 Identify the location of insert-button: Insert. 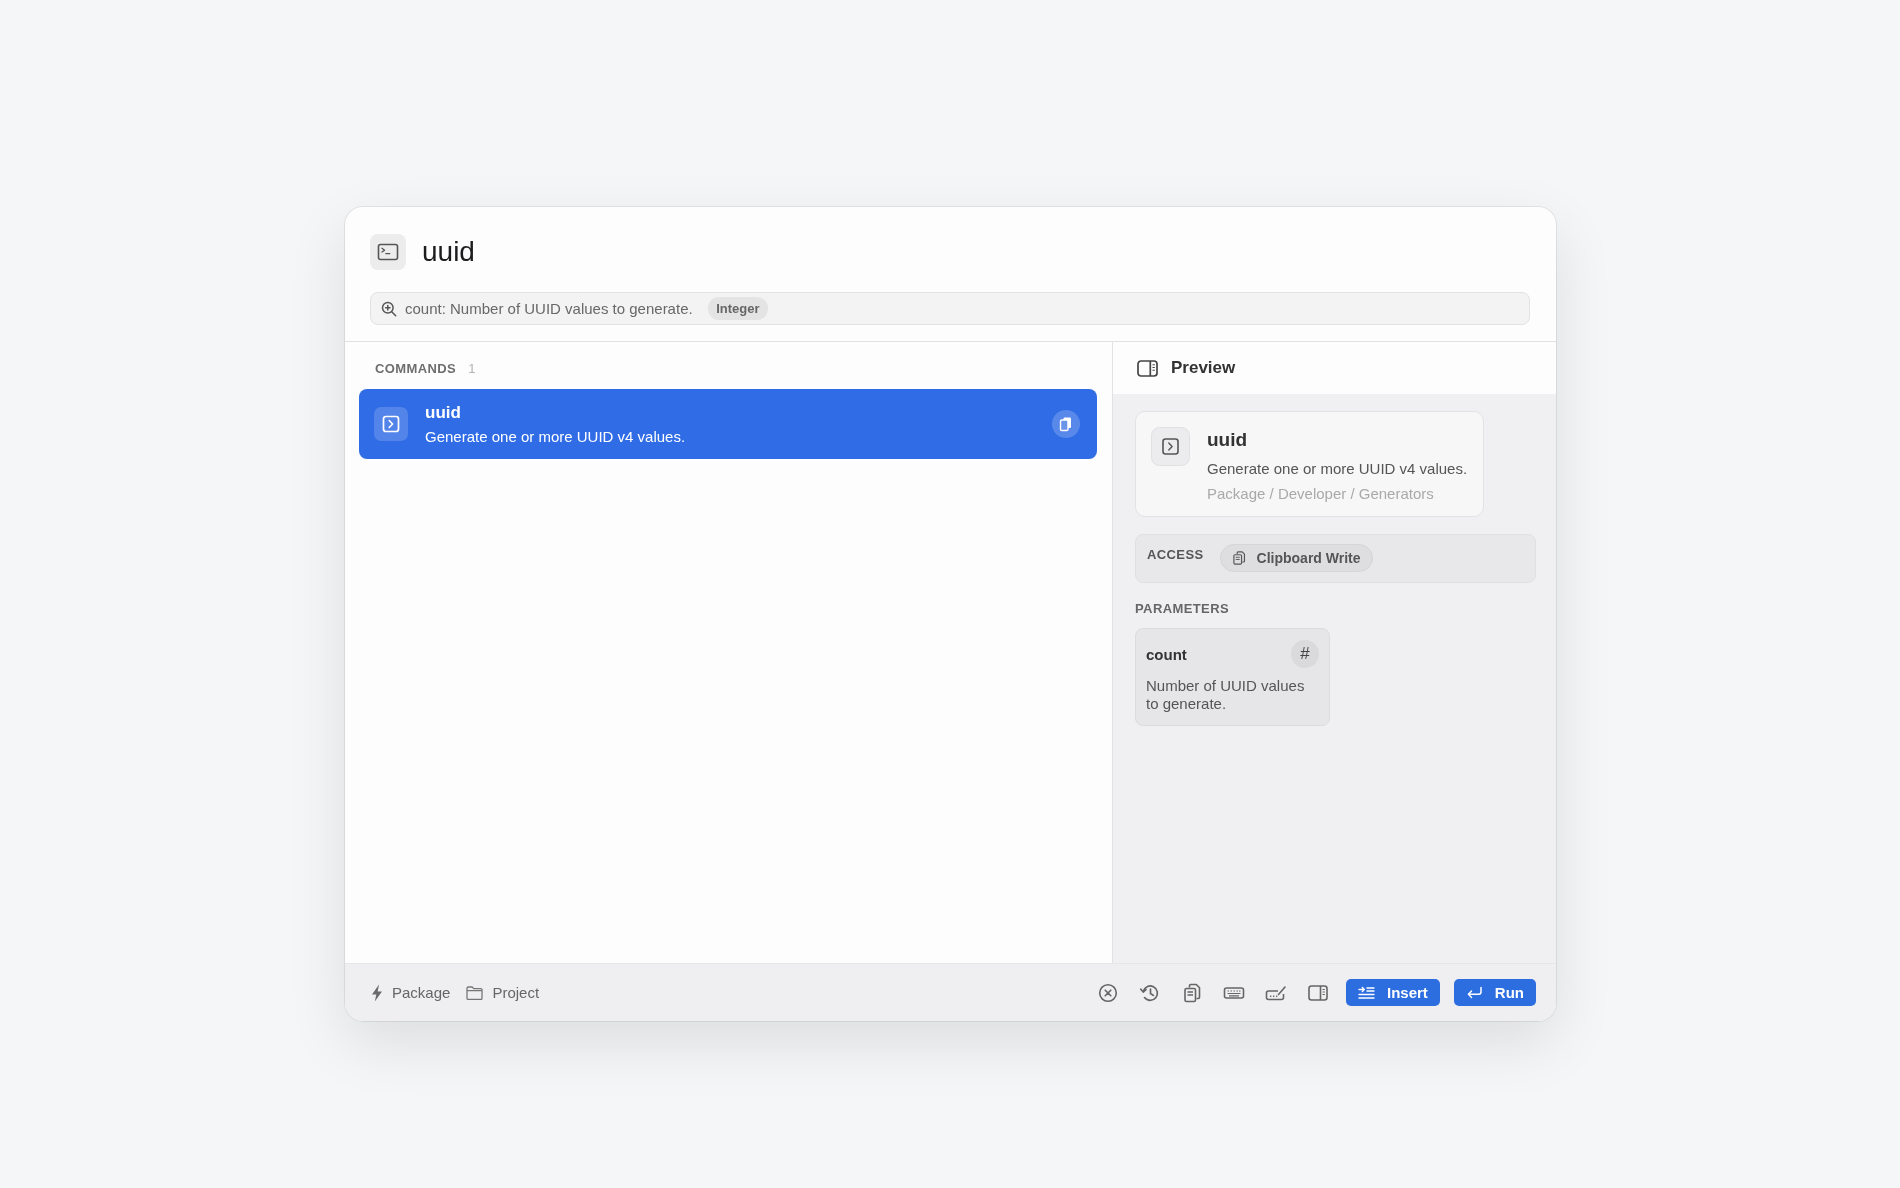
(1392, 992).